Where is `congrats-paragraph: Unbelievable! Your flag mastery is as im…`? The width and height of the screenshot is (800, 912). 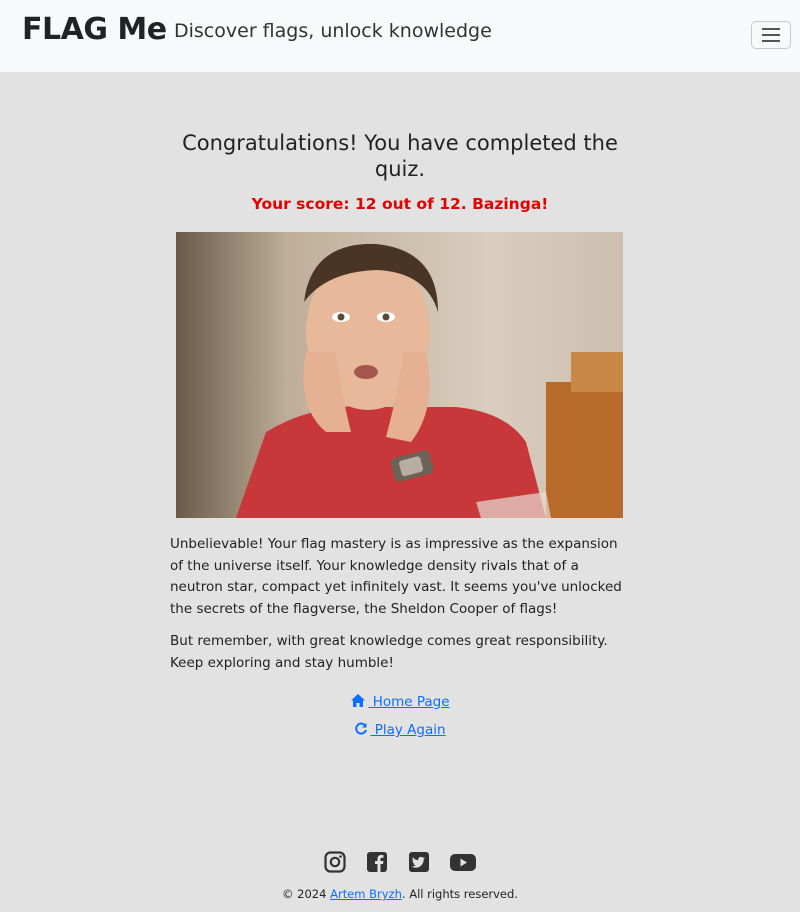 congrats-paragraph: Unbelievable! Your flag mastery is as im… is located at coordinates (396, 576).